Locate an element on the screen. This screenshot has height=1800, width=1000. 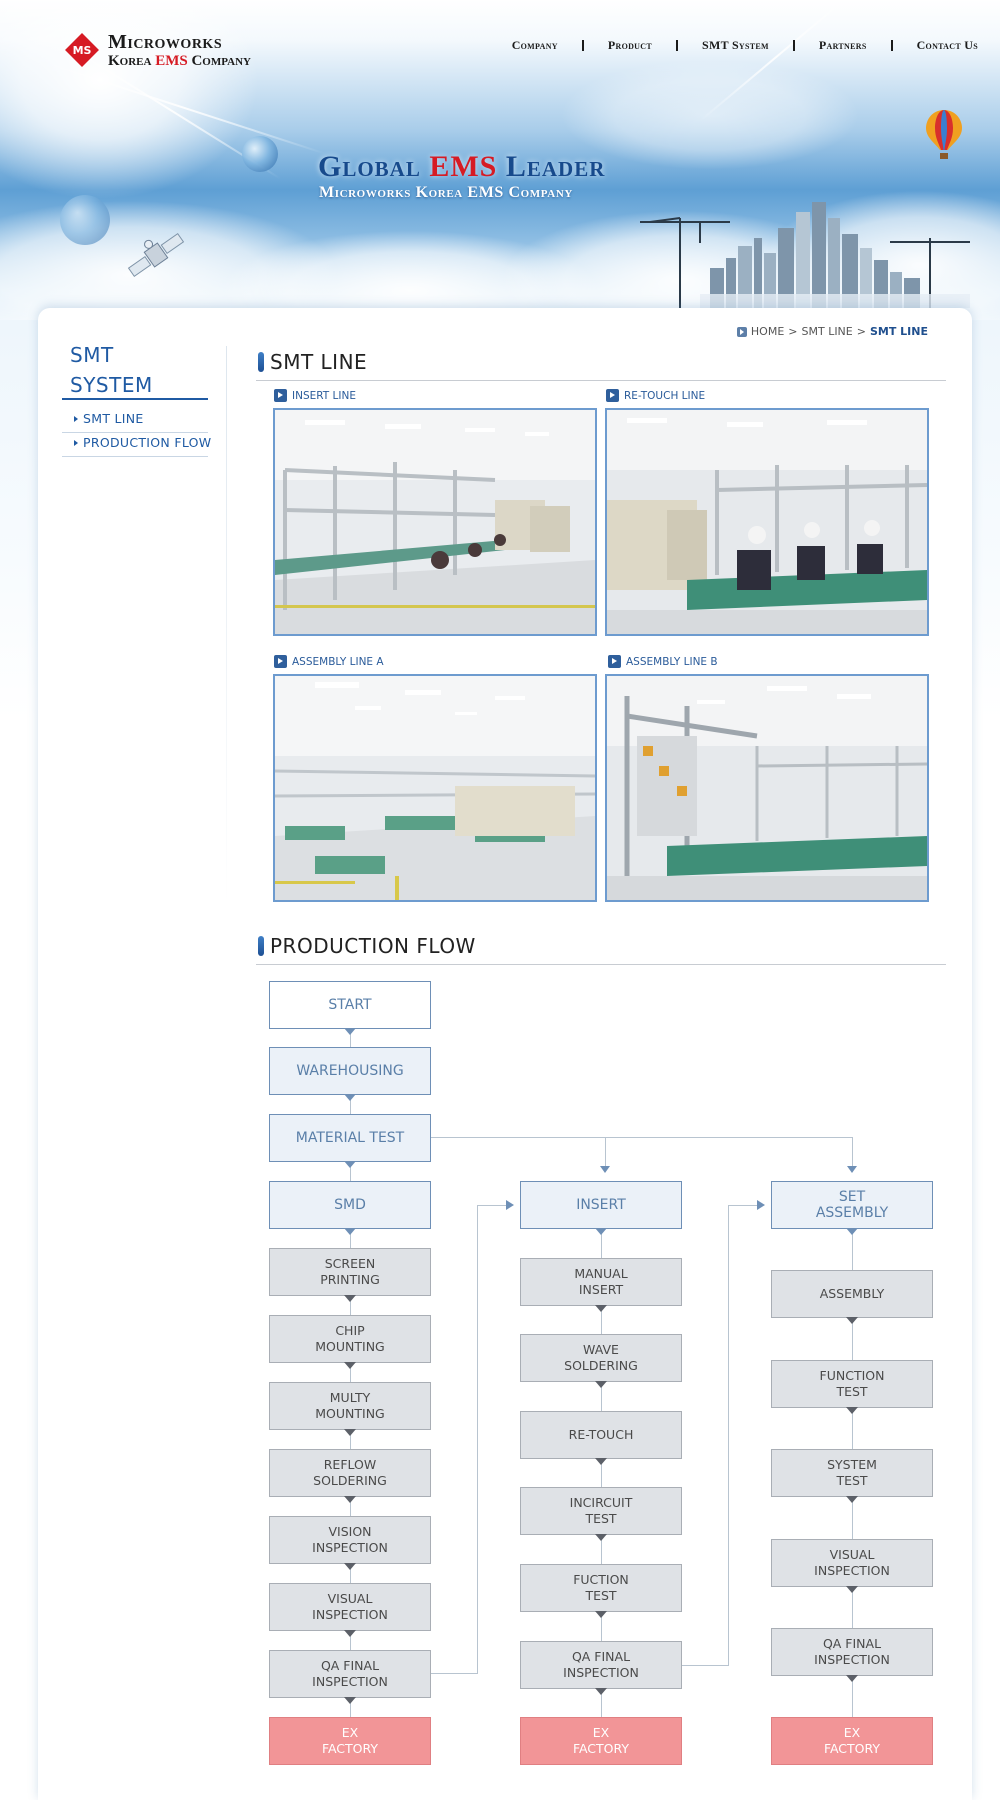
flow-step-insert: INSERT is located at coordinates (601, 1208).